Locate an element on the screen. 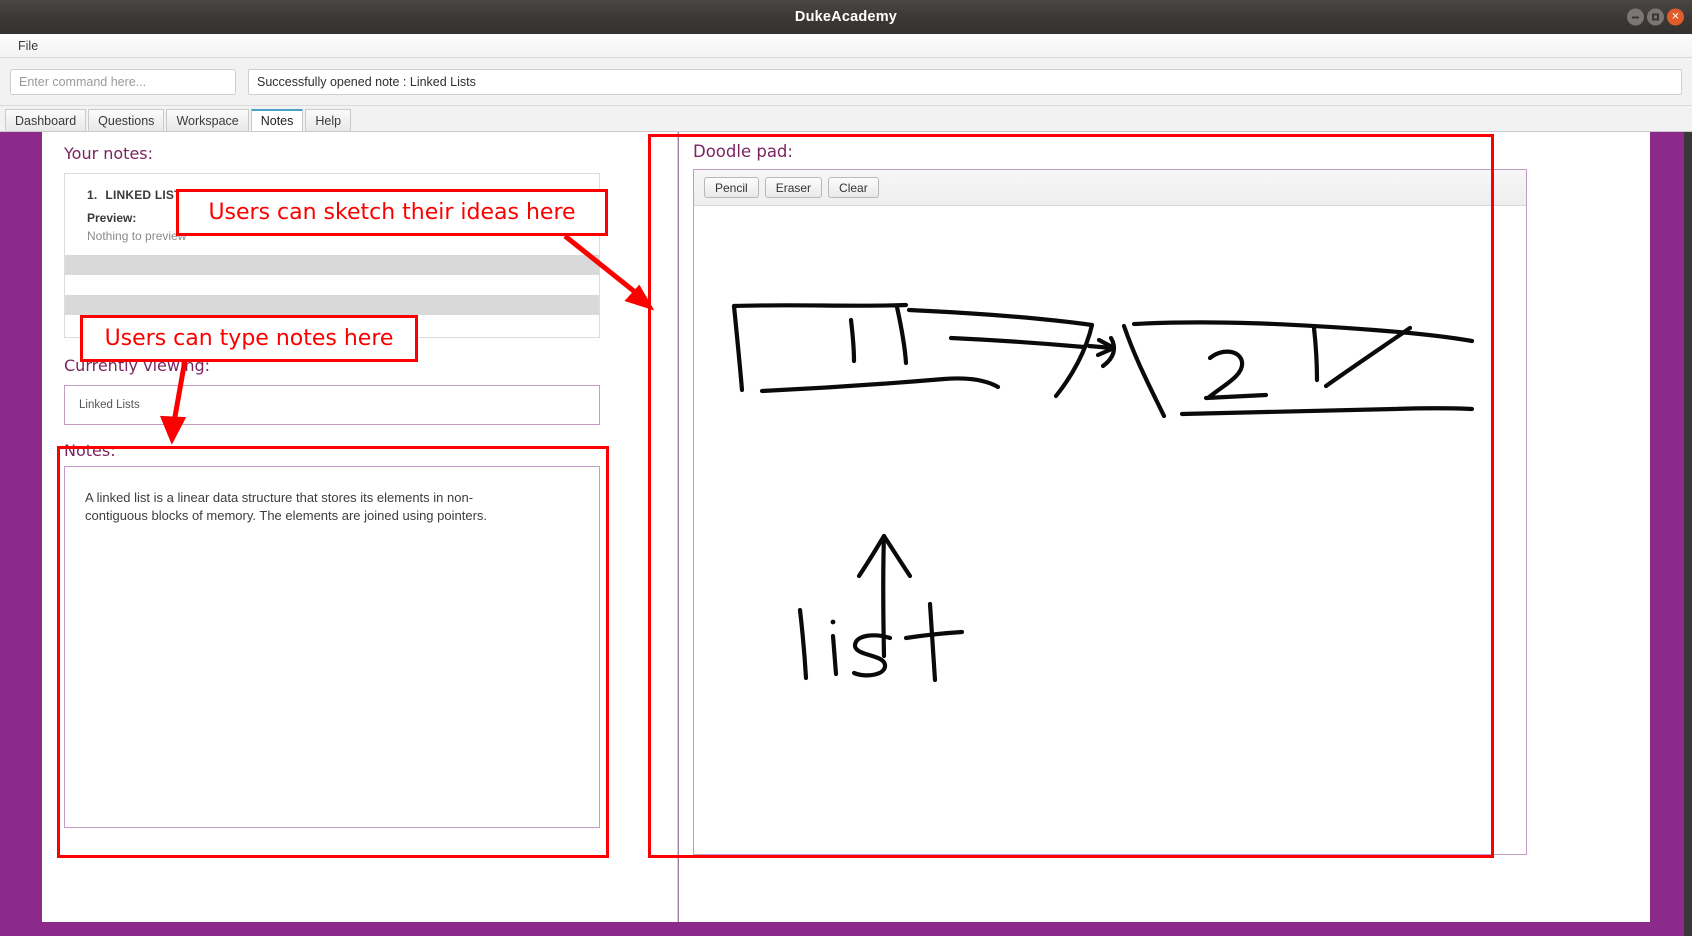 This screenshot has height=936, width=1692. annotation-box-notes-section is located at coordinates (333, 652).